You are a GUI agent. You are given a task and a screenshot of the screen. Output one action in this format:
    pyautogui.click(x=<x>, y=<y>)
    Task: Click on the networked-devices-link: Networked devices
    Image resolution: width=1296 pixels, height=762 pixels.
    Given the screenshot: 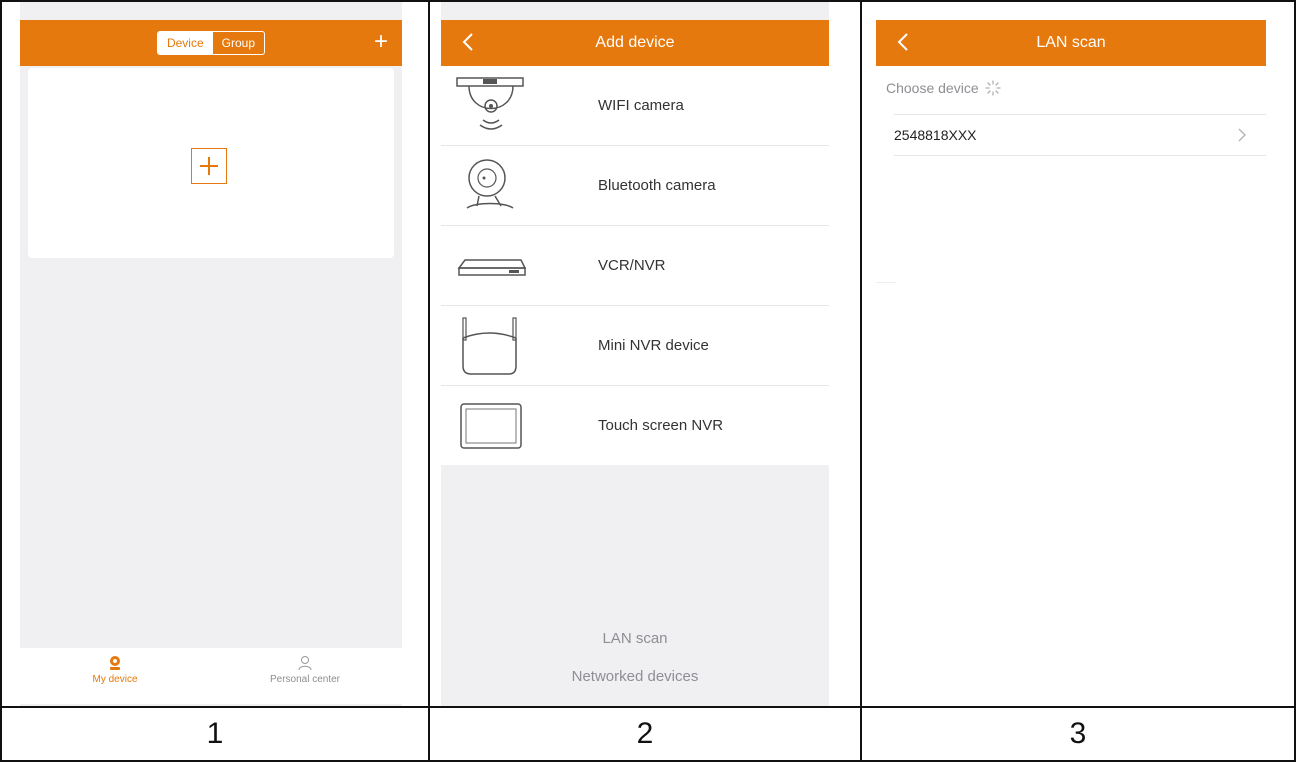 What is the action you would take?
    pyautogui.click(x=635, y=676)
    